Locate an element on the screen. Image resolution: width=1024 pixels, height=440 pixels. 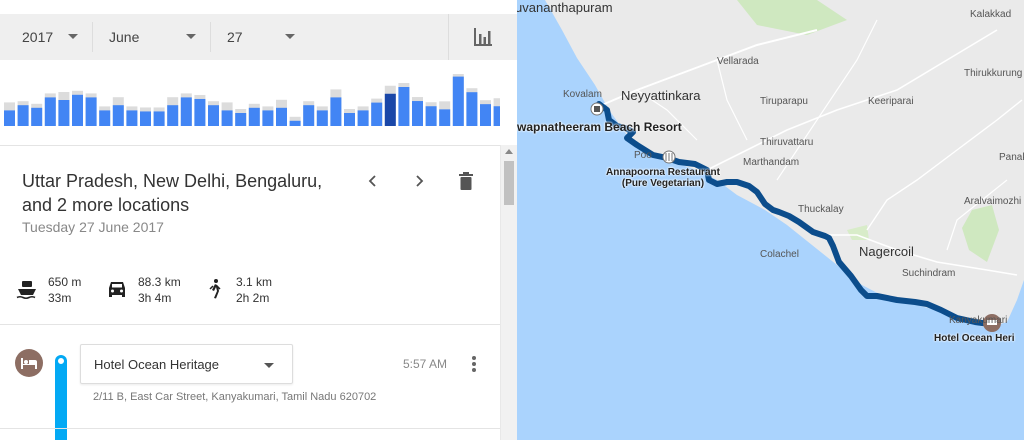
map-label-keeriparai: Keeriparai is located at coordinates (891, 101).